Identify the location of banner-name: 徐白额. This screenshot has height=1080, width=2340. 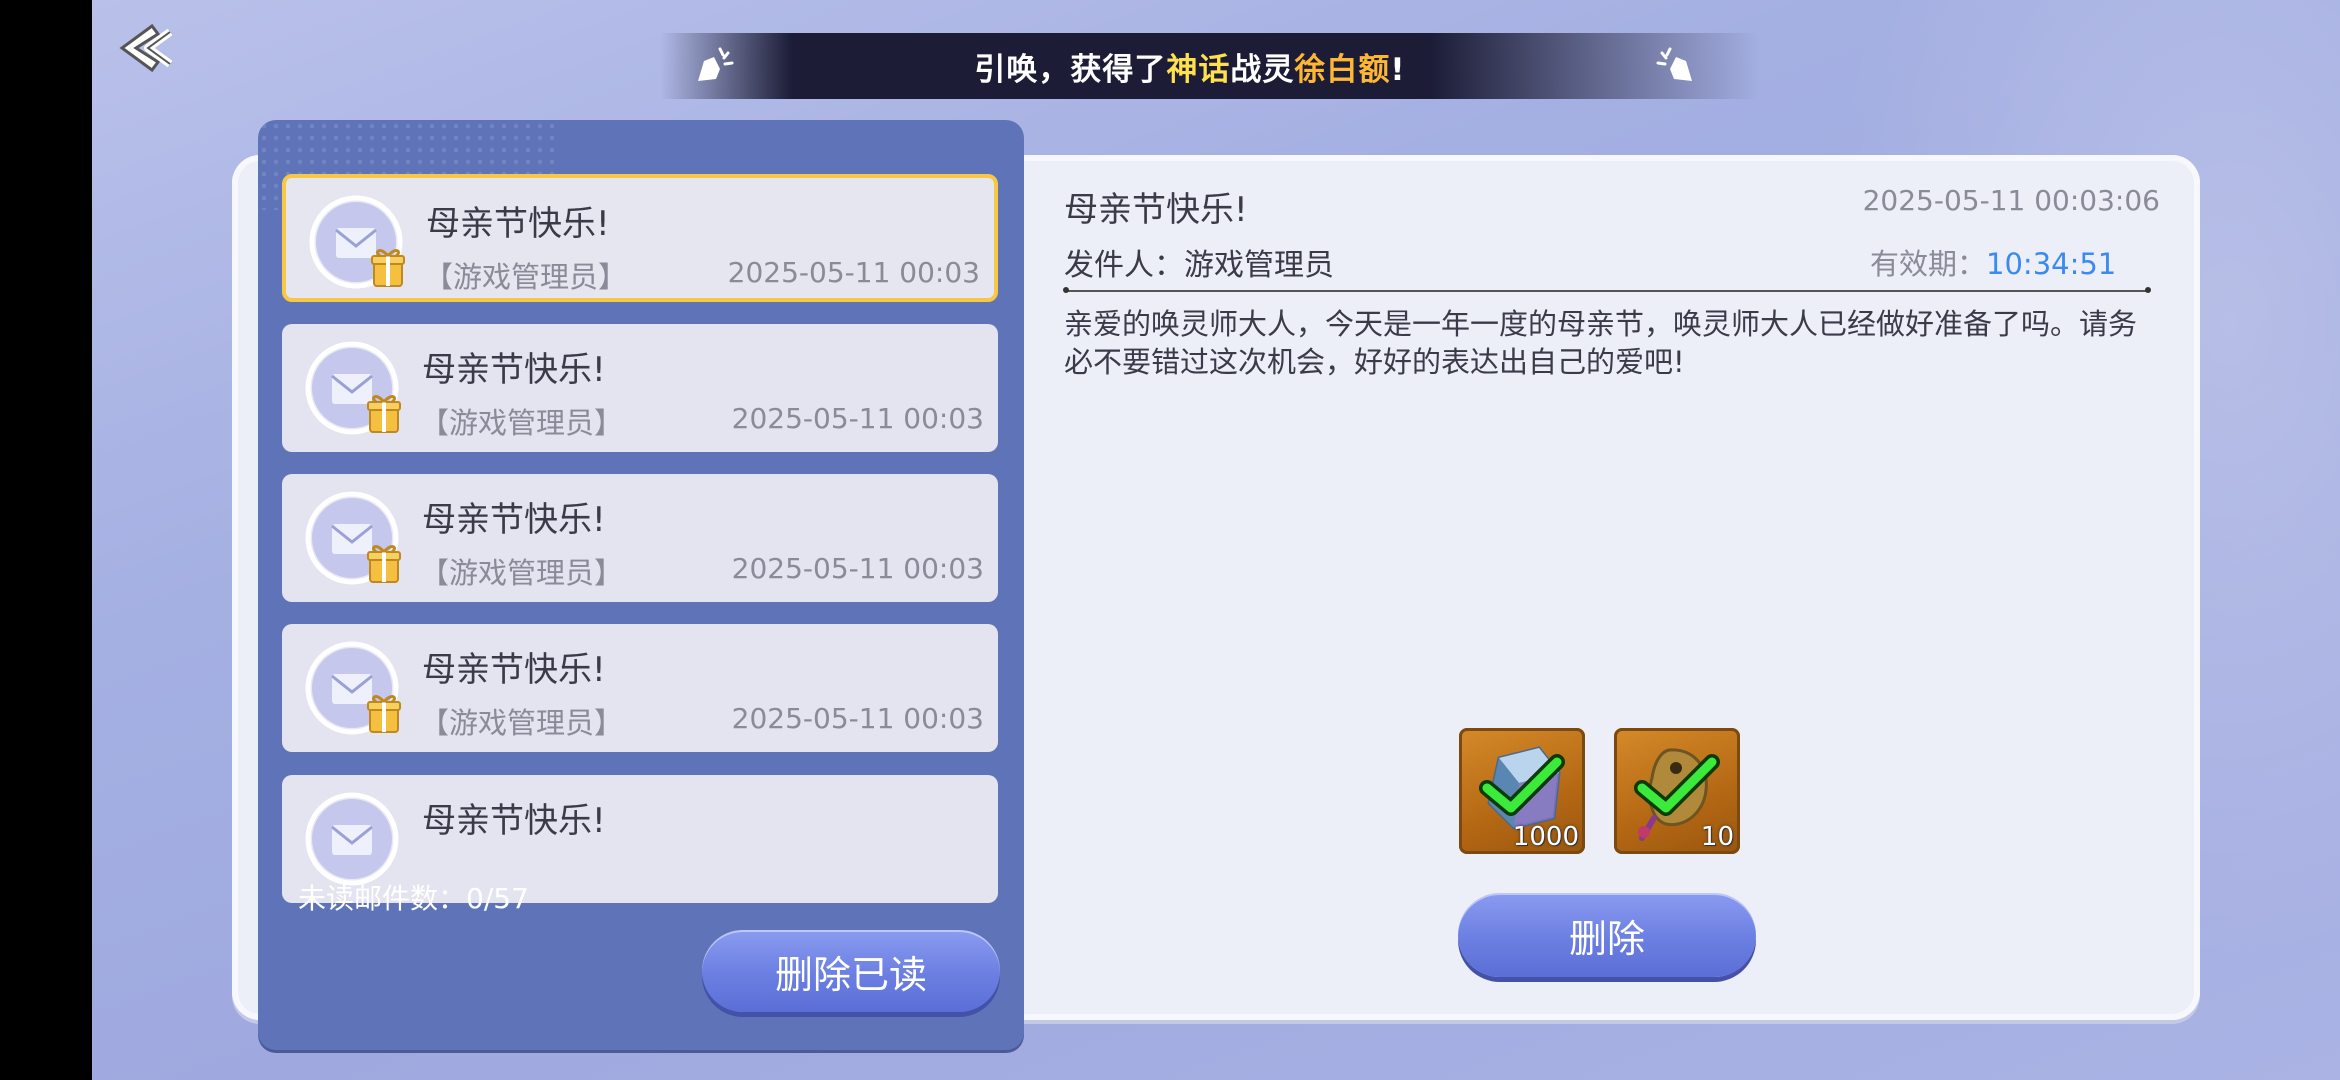
(1342, 69).